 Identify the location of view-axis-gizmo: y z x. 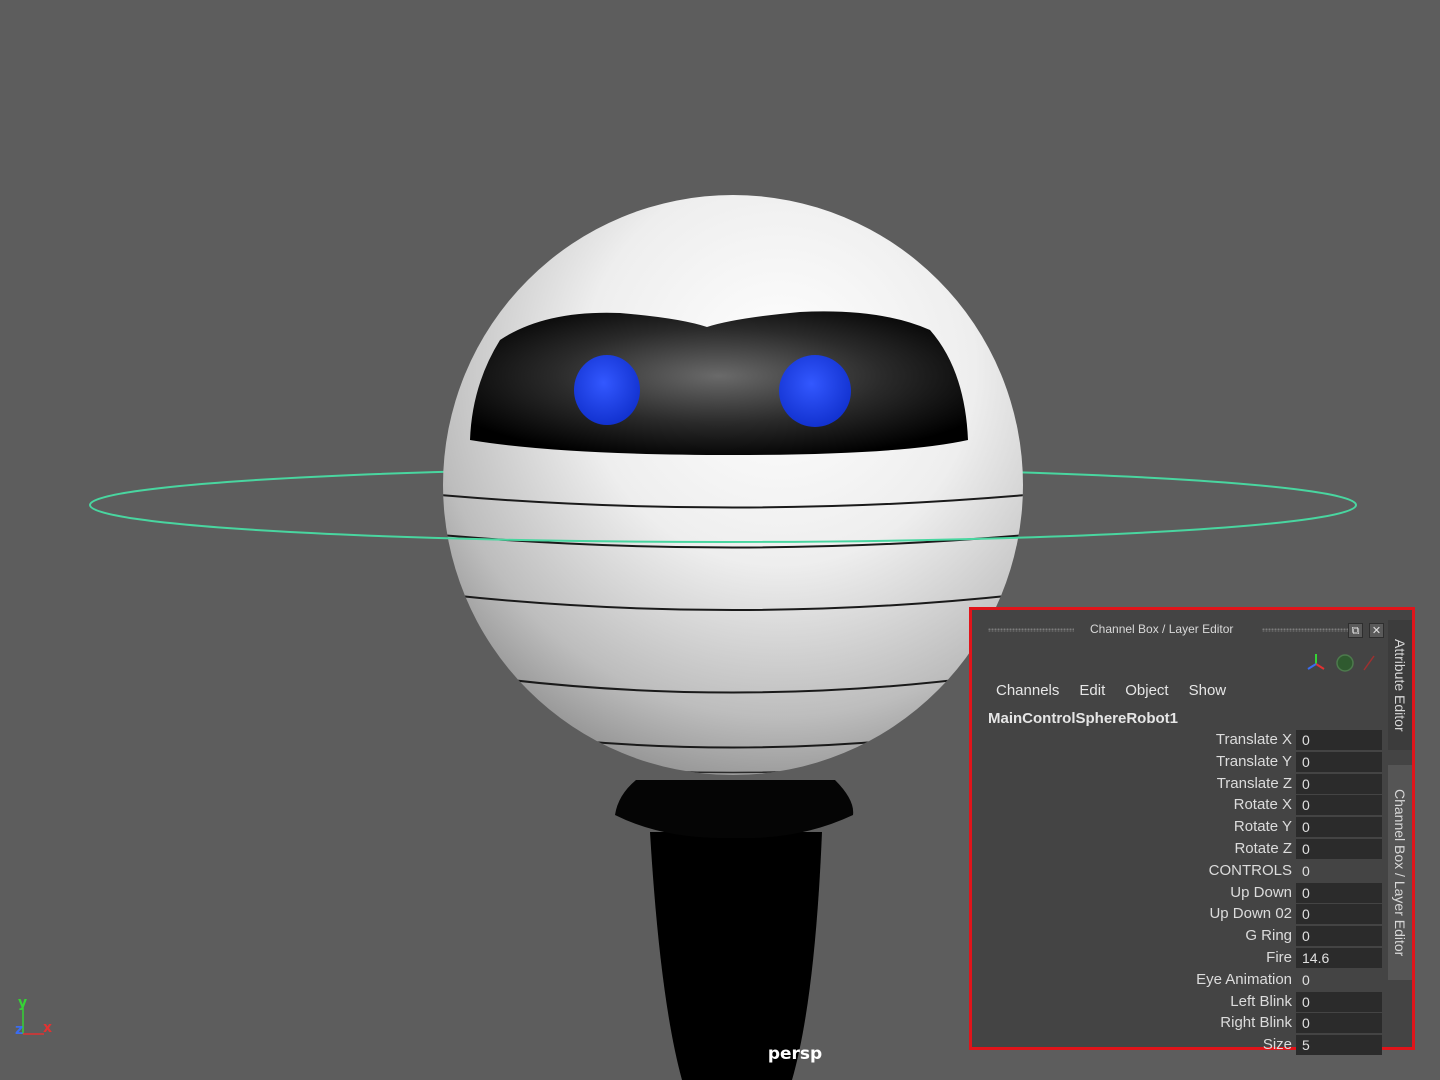
(33, 1016).